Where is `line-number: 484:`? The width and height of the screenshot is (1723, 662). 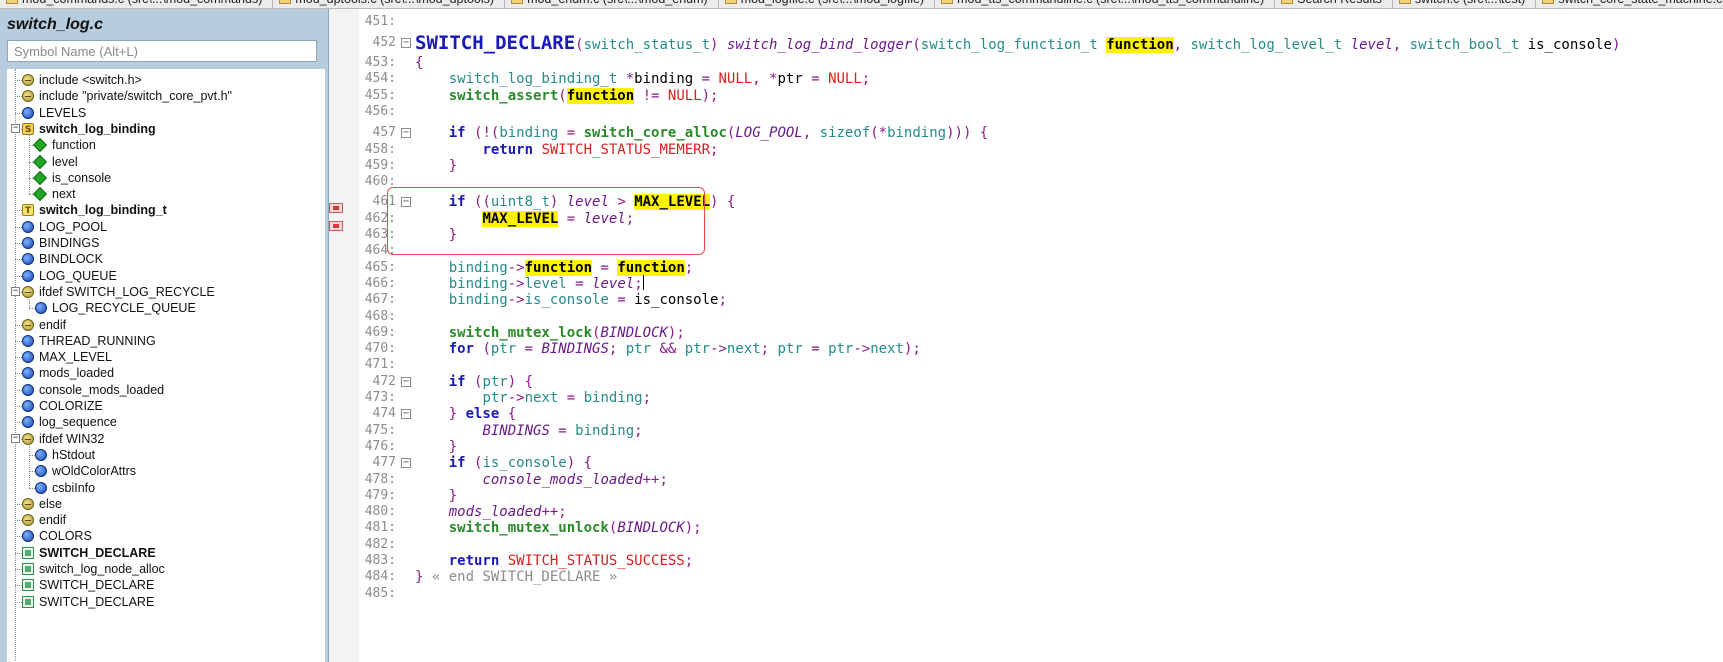 line-number: 484: is located at coordinates (380, 576).